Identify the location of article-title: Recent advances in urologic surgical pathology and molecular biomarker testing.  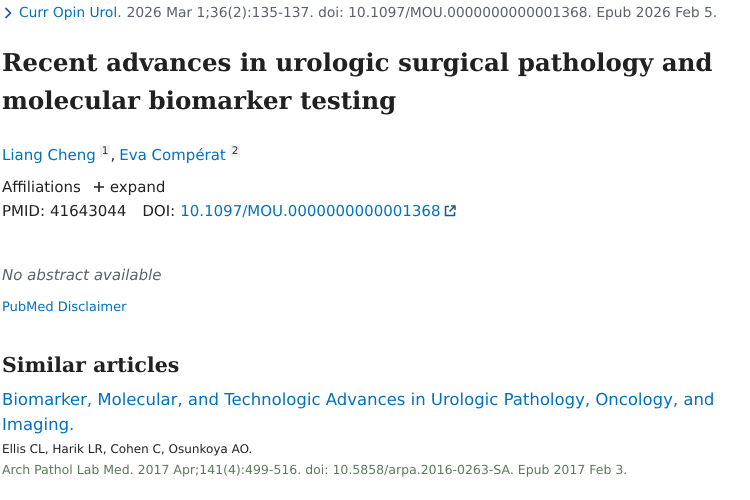
(358, 82).